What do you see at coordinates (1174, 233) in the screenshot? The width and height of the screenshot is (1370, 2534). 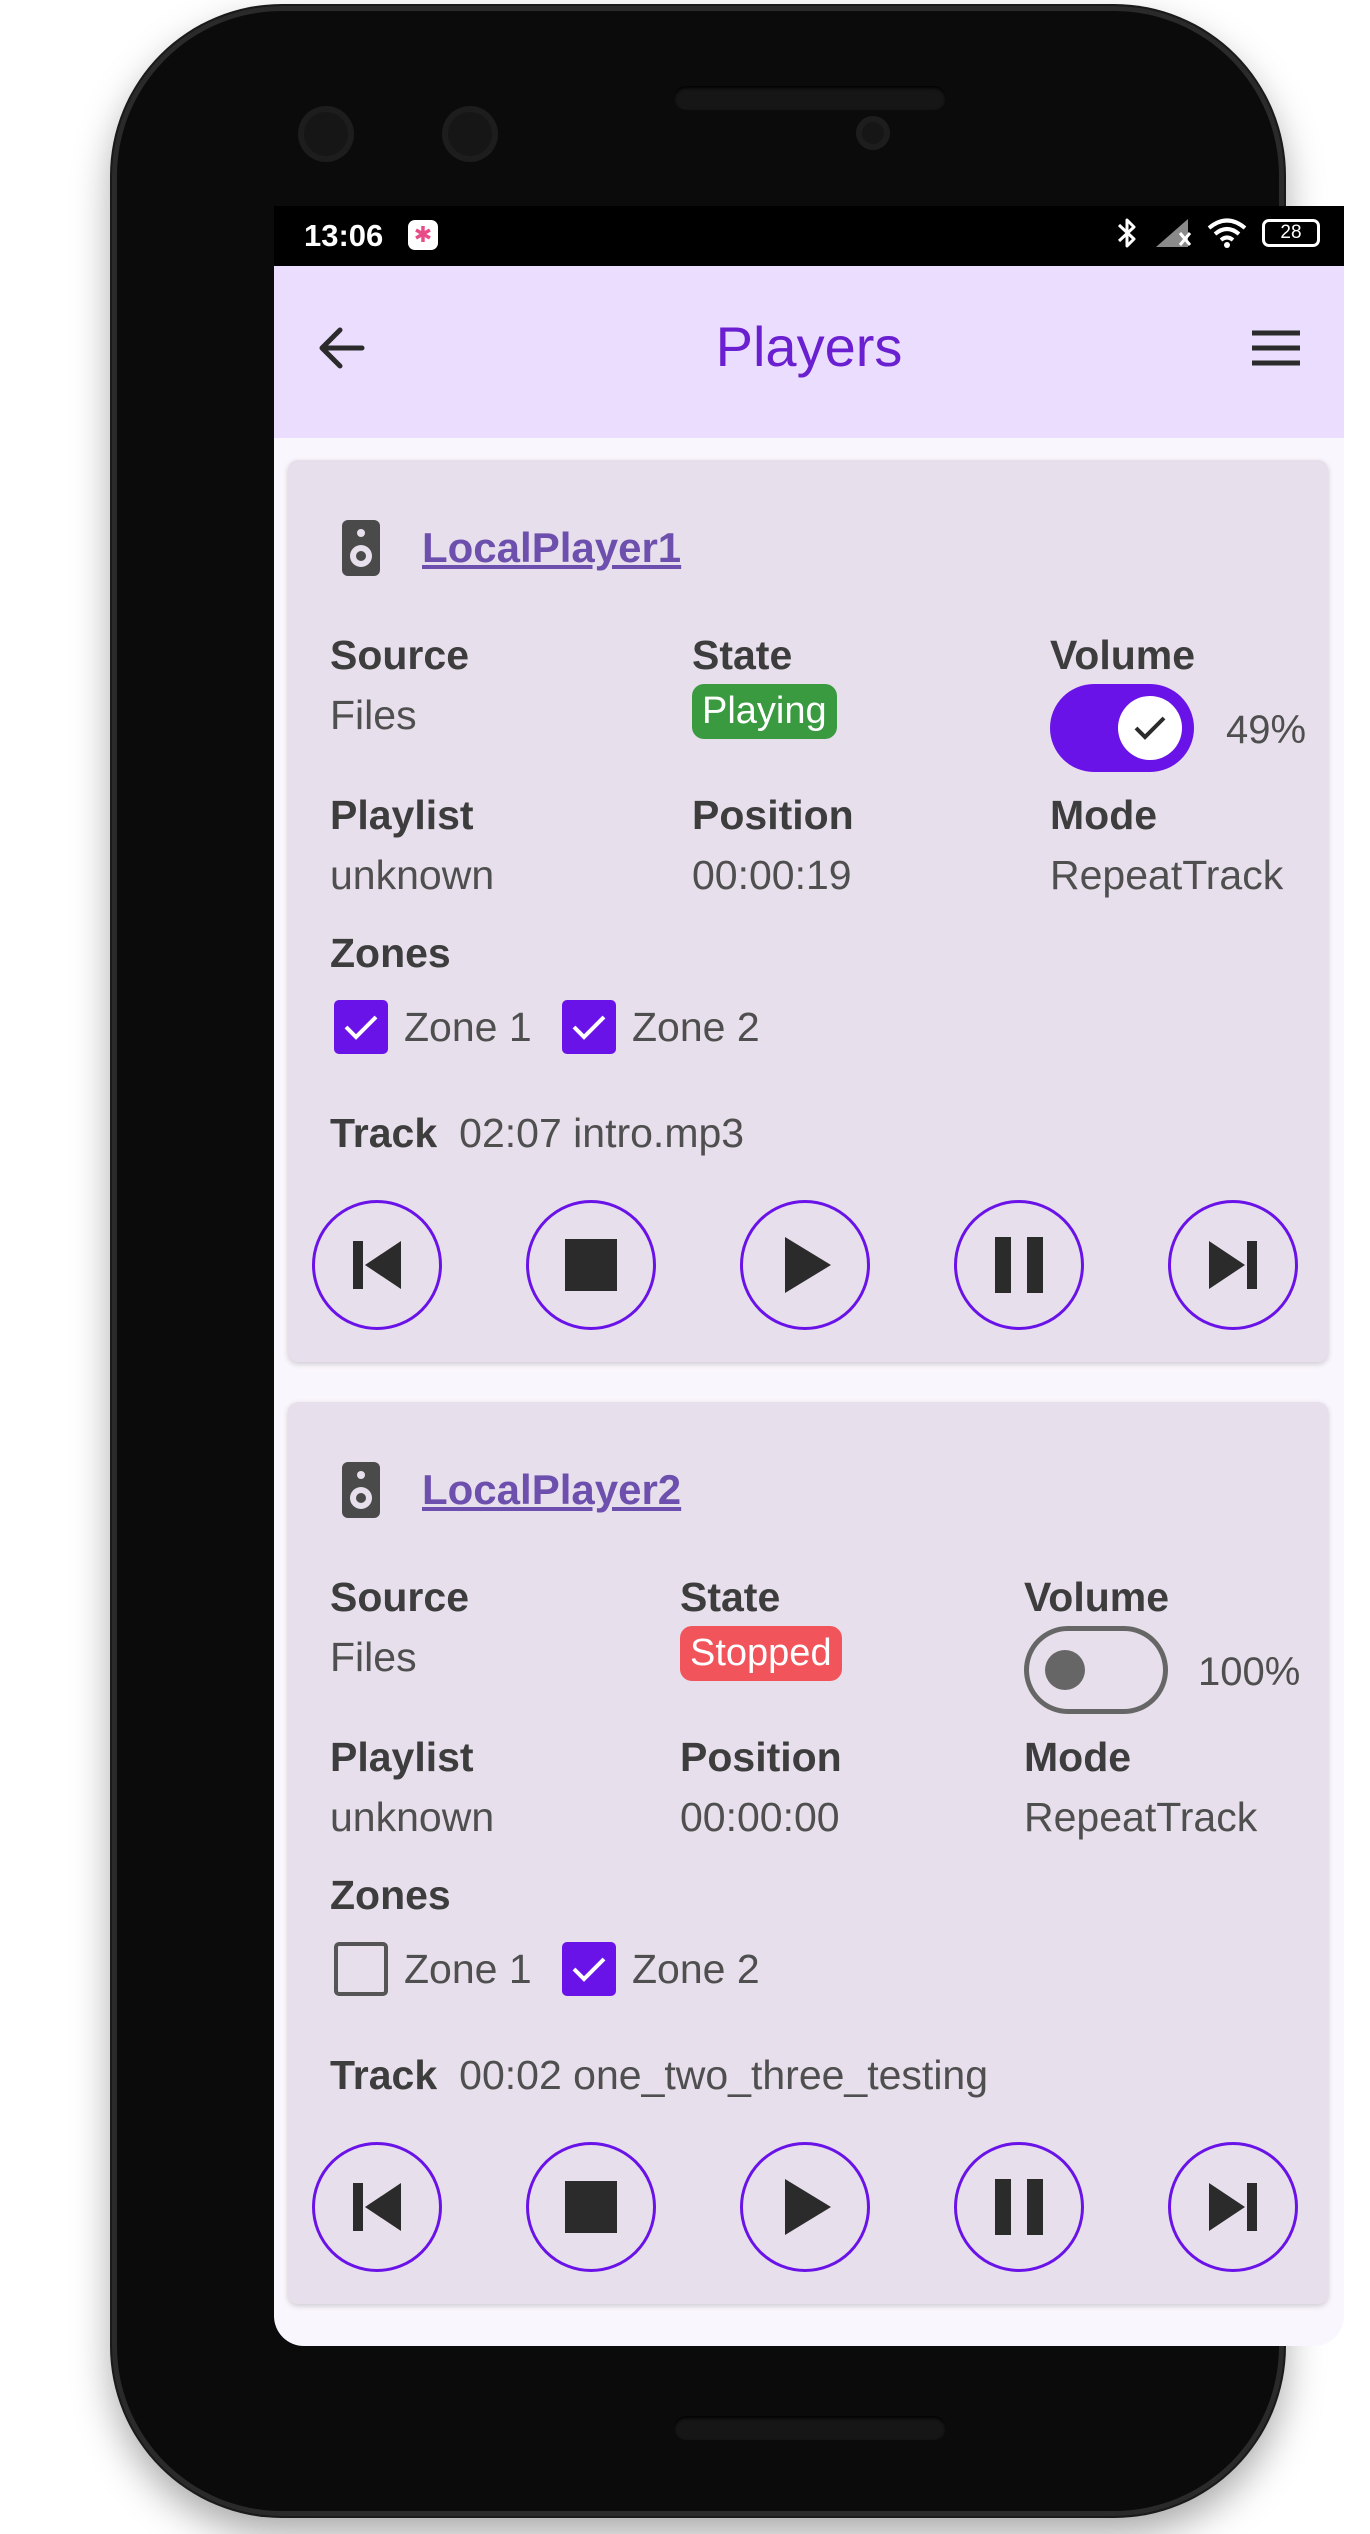 I see `signal-icon` at bounding box center [1174, 233].